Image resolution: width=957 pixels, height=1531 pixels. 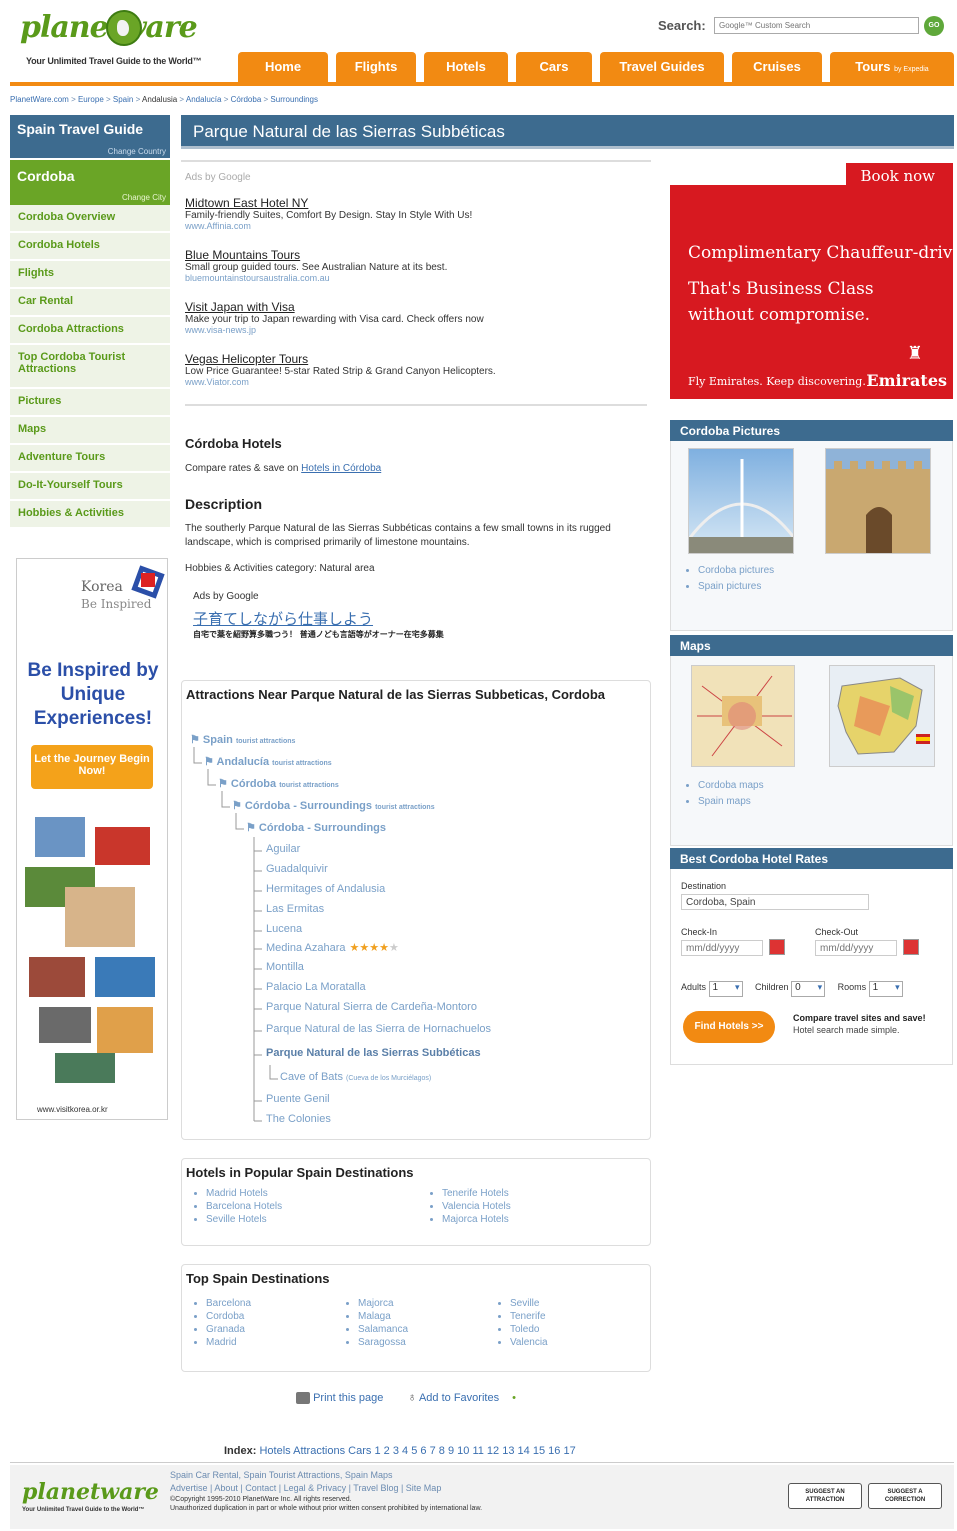 What do you see at coordinates (882, 716) in the screenshot?
I see `spain-map-image` at bounding box center [882, 716].